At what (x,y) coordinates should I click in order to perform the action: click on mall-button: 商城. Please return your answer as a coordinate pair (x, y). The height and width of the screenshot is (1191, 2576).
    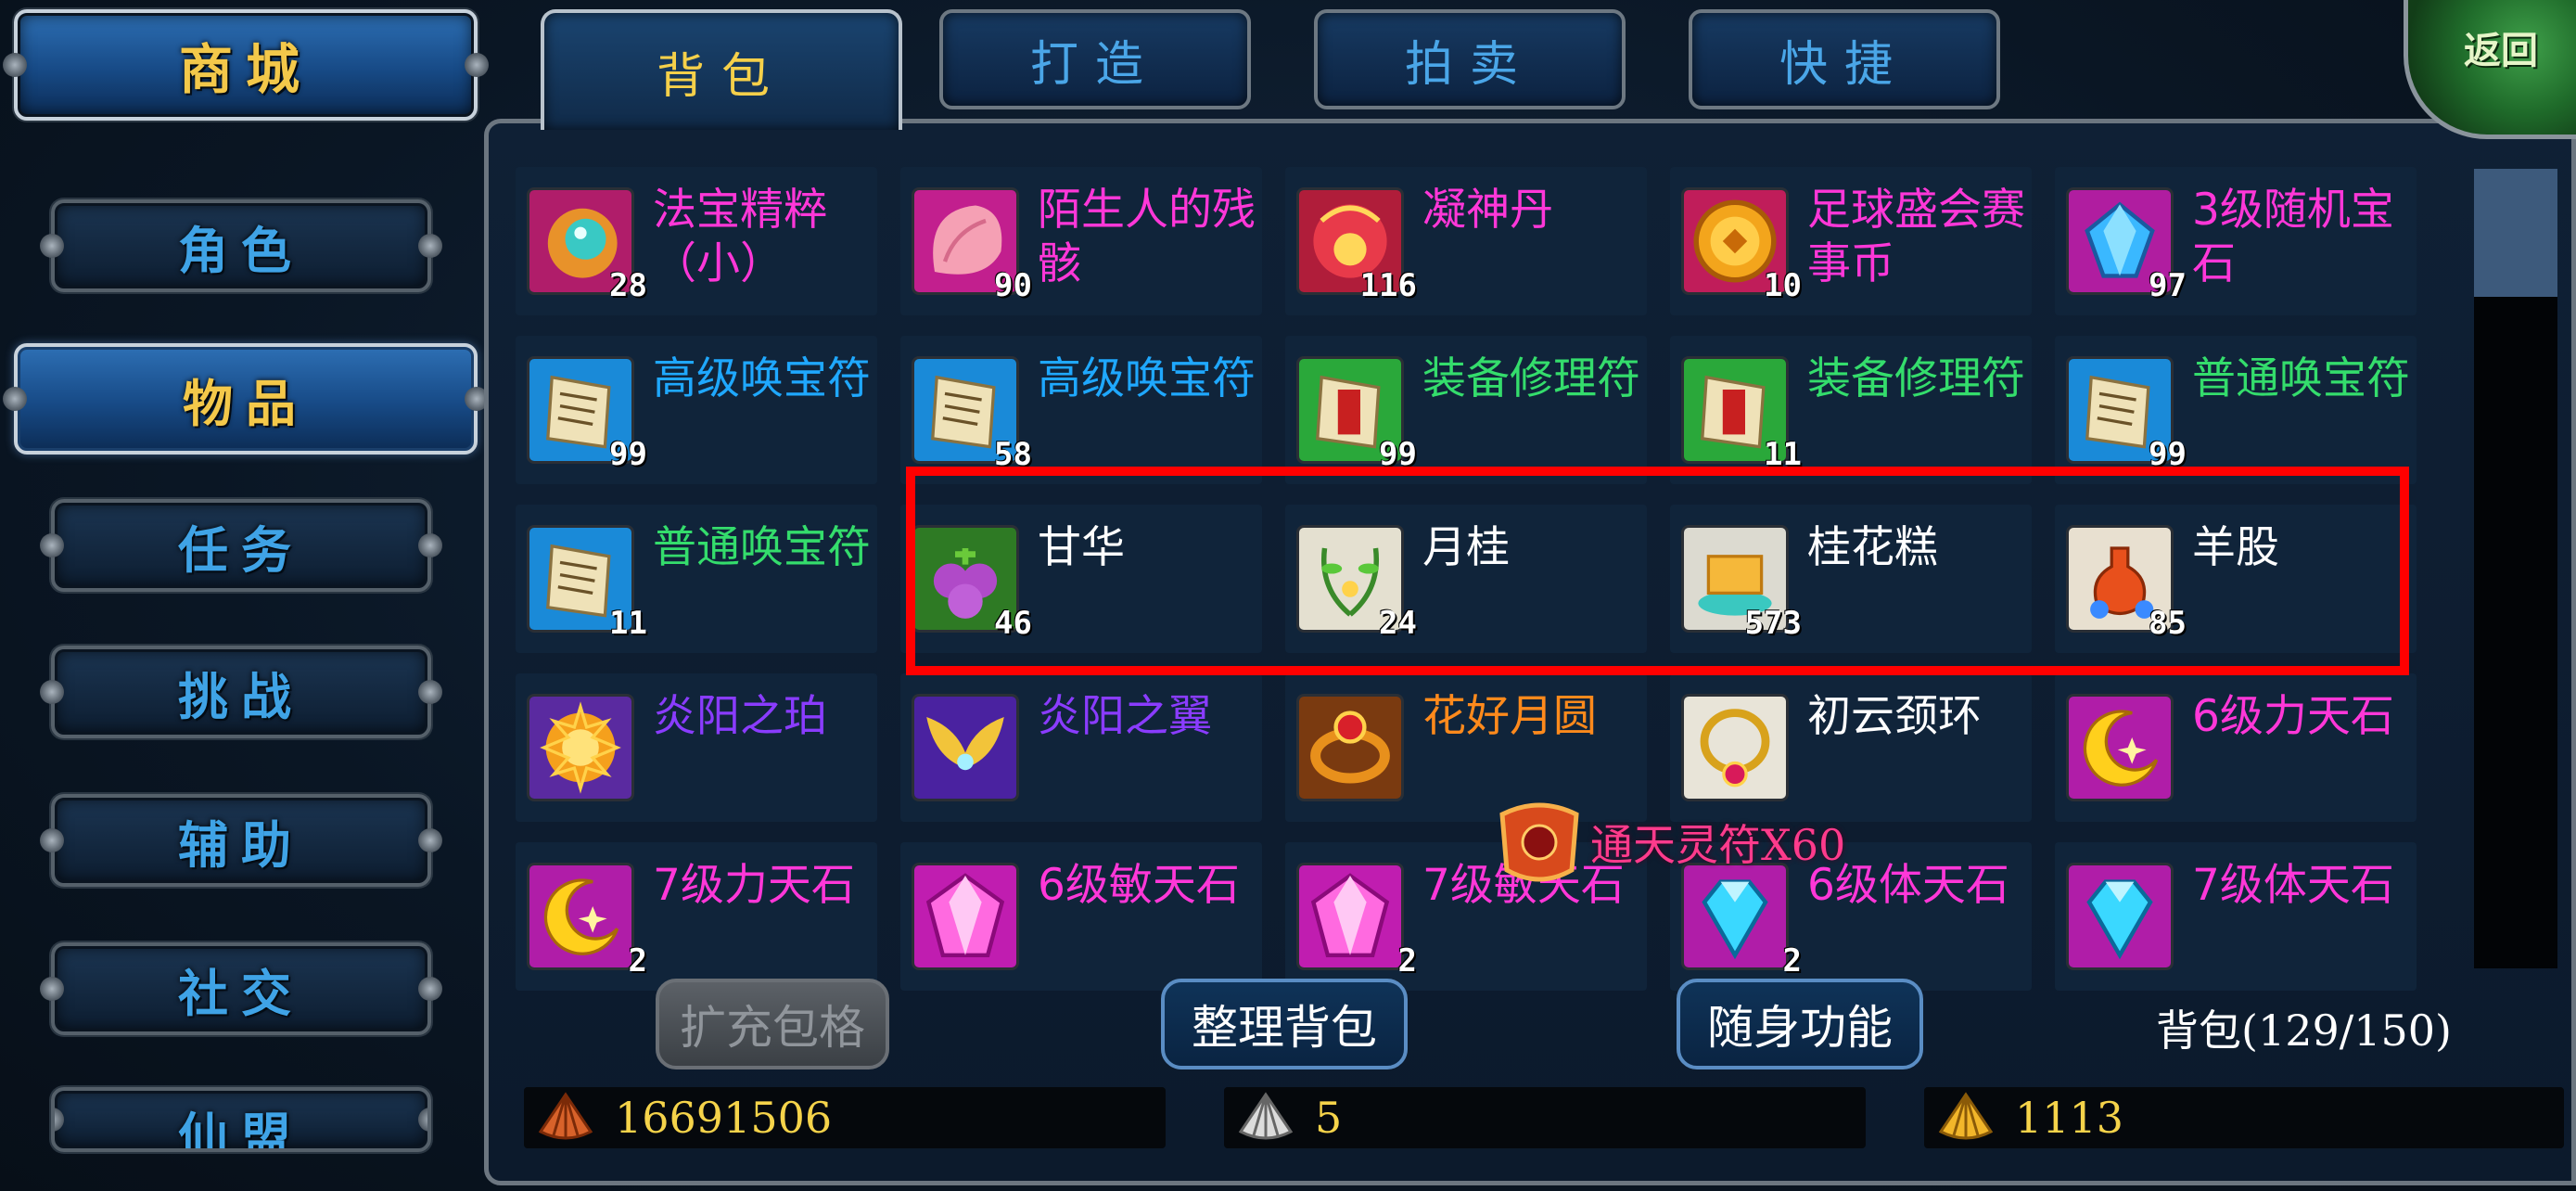
    Looking at the image, I should click on (246, 65).